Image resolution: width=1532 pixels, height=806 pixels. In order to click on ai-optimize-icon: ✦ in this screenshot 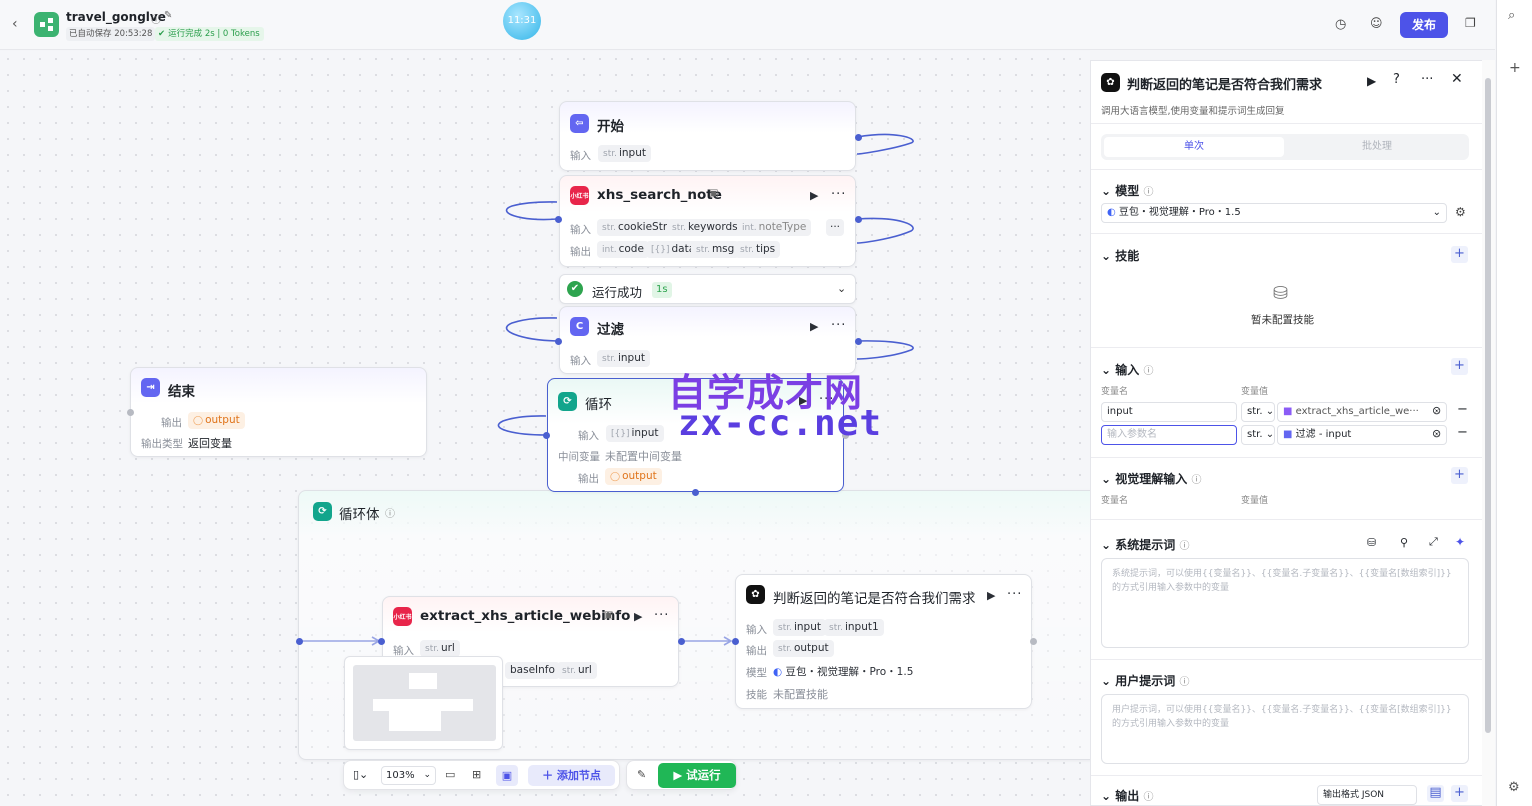, I will do `click(1460, 542)`.